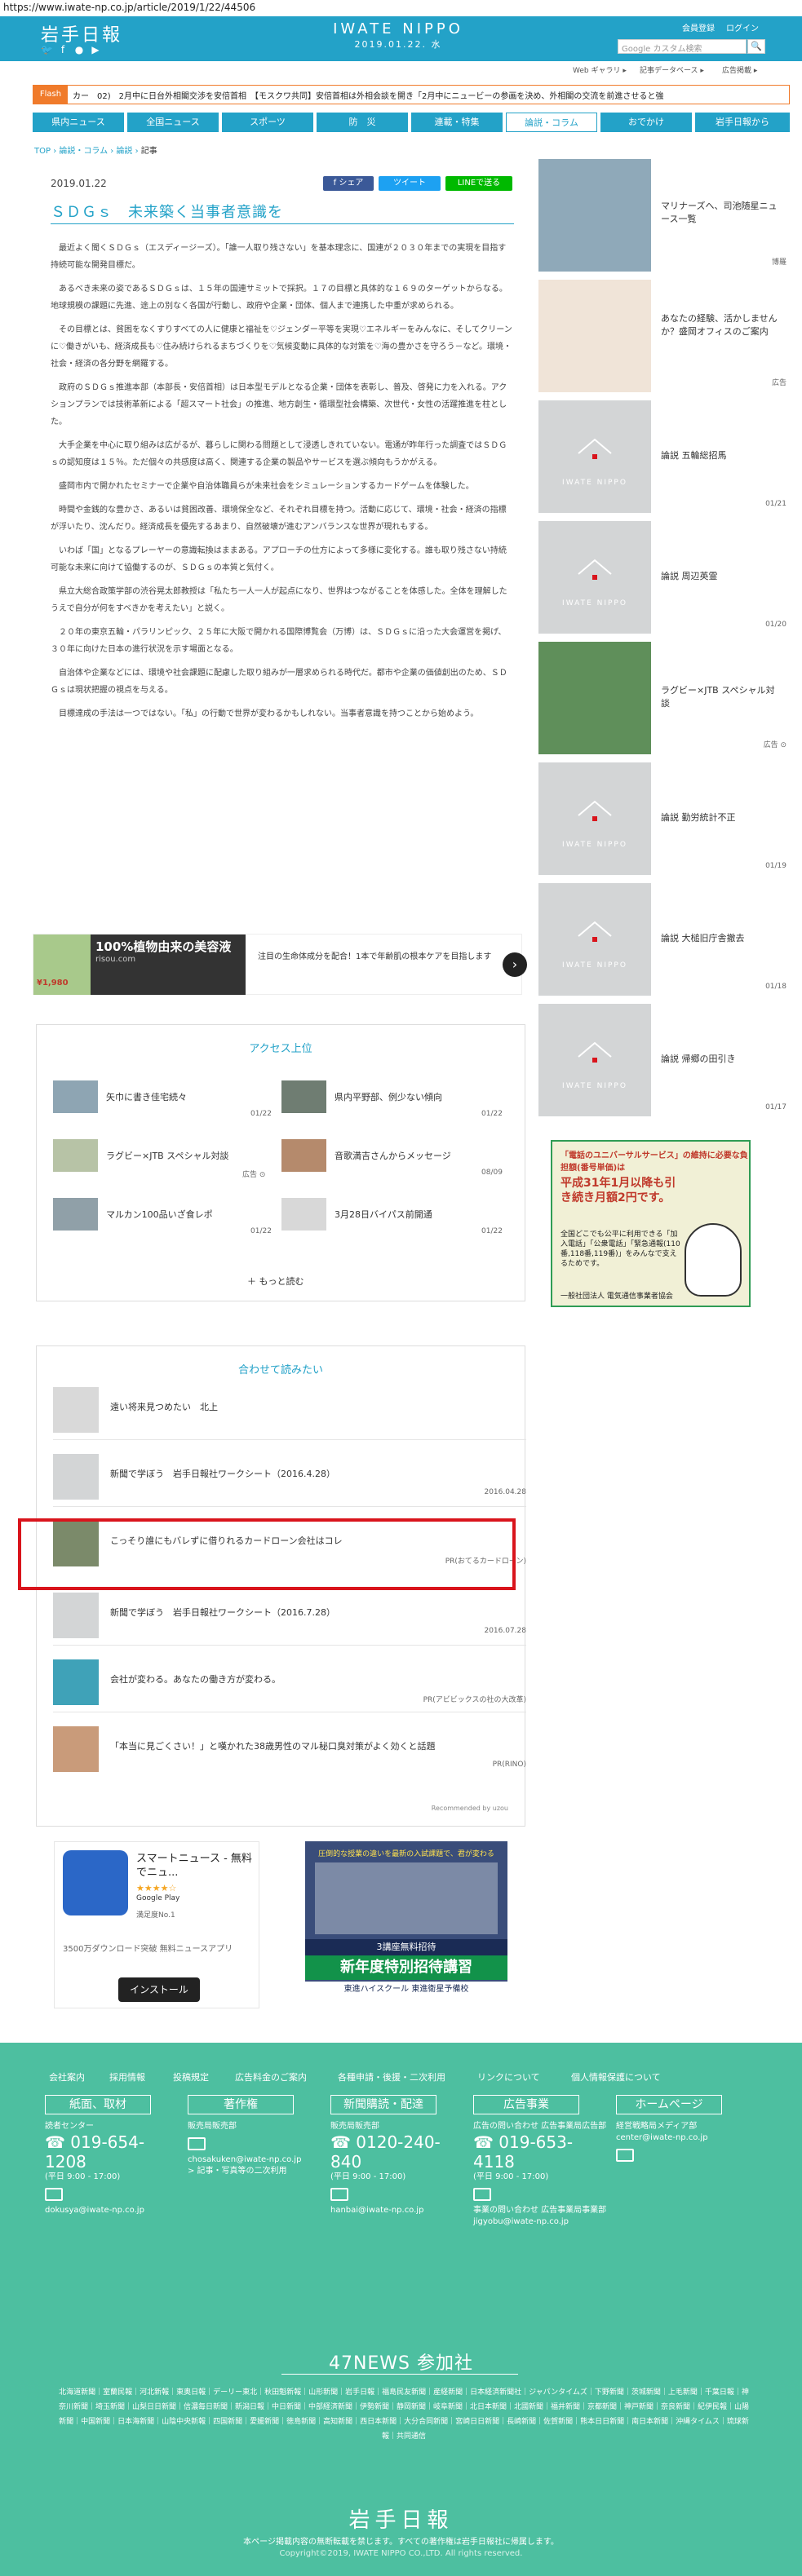 This screenshot has width=802, height=2576. Describe the element at coordinates (241, 2104) in the screenshot. I see `footer-box-copyright: 著作権` at that location.